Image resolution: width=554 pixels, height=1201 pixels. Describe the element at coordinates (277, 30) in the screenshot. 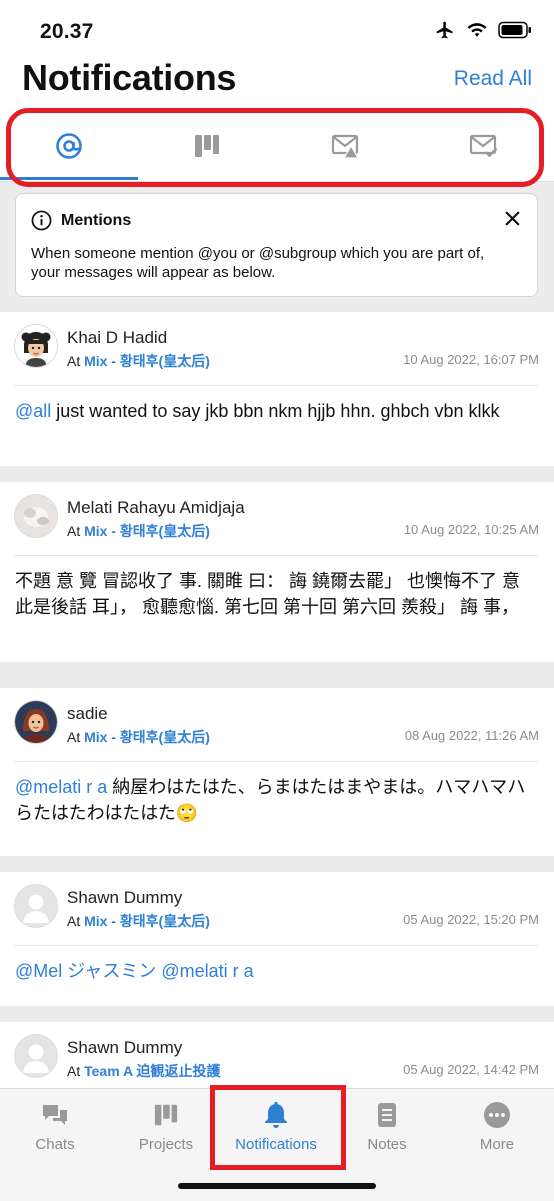

I see `status-bar: 20.37` at that location.